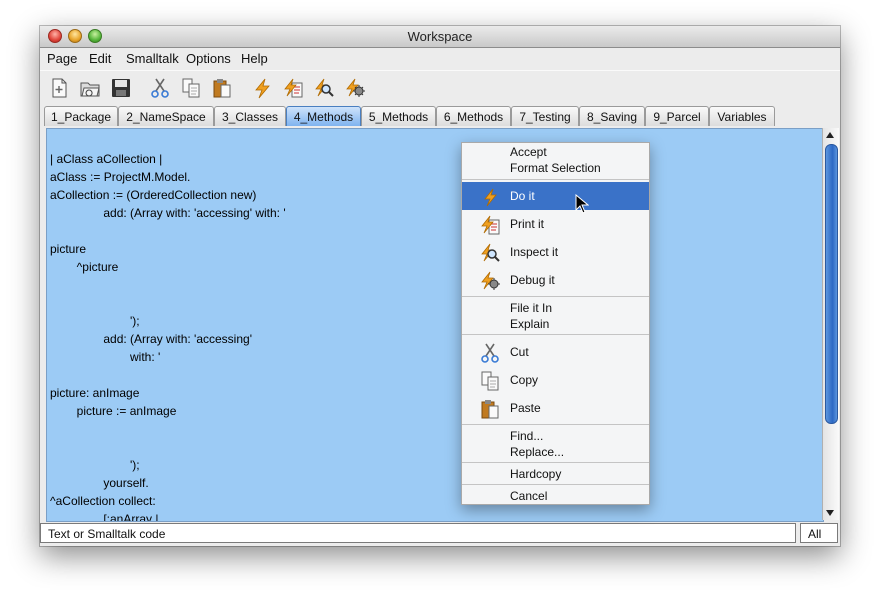 This screenshot has width=880, height=602. What do you see at coordinates (90, 88) in the screenshot?
I see `open-folder-icon` at bounding box center [90, 88].